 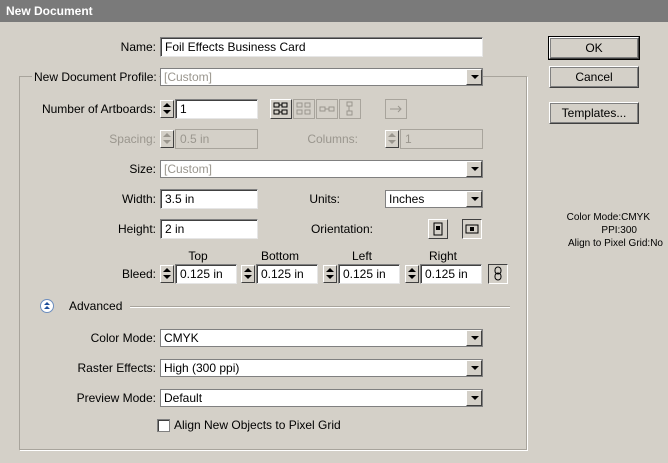 What do you see at coordinates (116, 398) in the screenshot?
I see `preview-mode-label: Preview Mode:` at bounding box center [116, 398].